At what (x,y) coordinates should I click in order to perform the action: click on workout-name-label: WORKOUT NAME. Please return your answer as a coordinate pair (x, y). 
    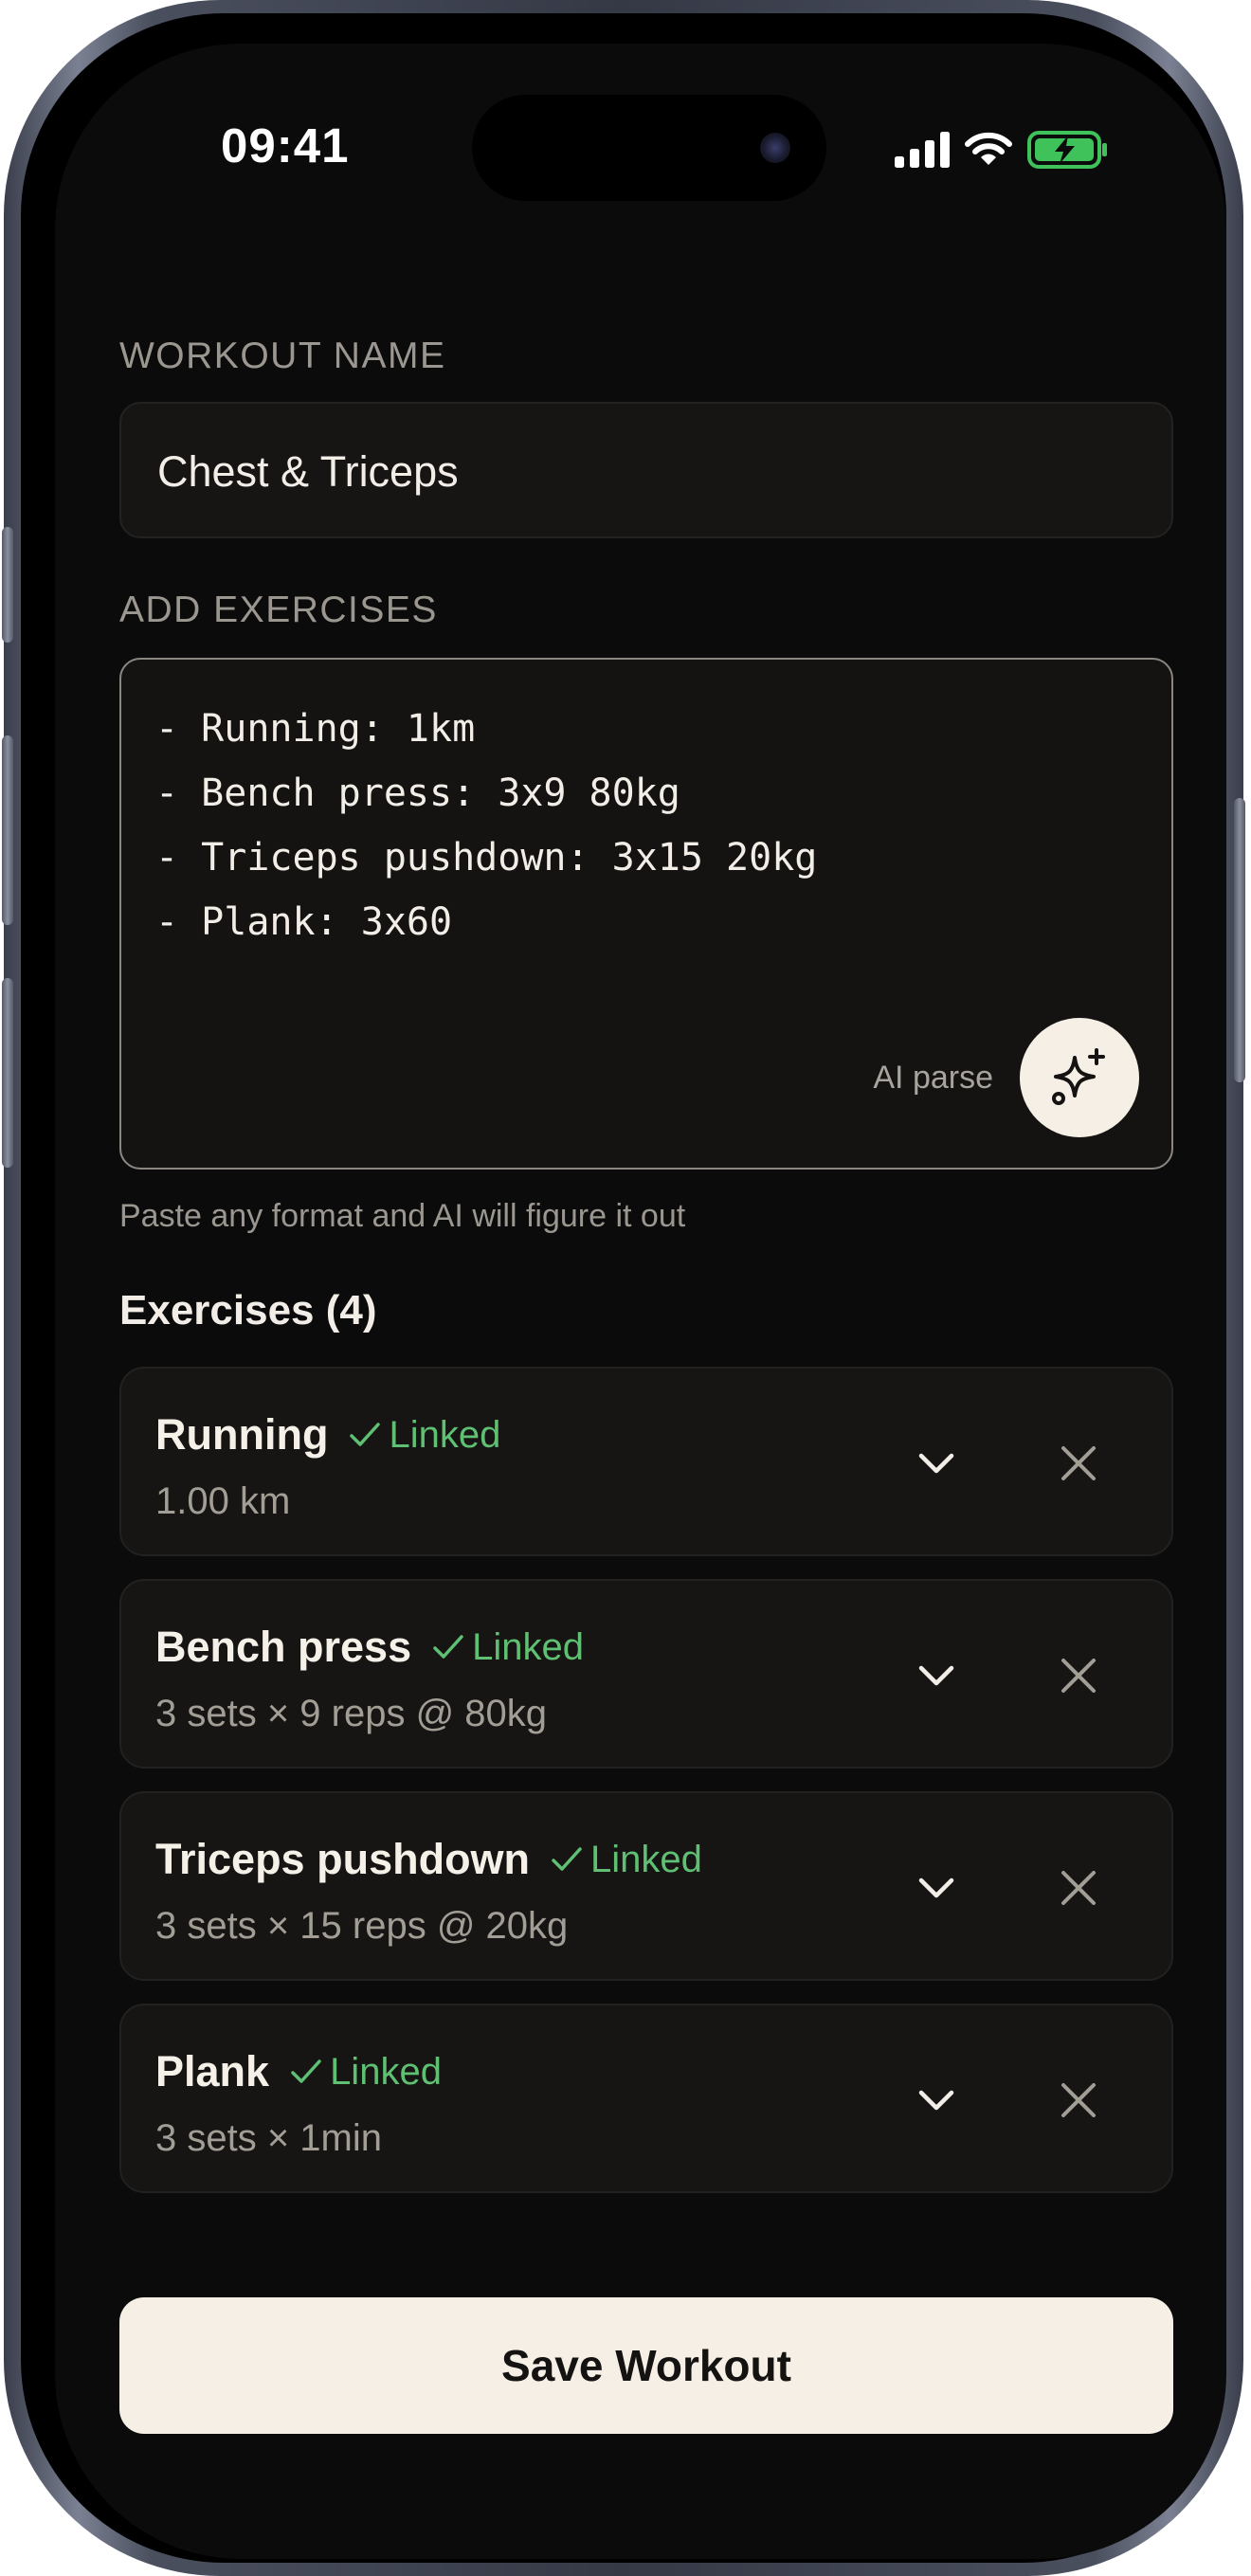
    Looking at the image, I should click on (283, 356).